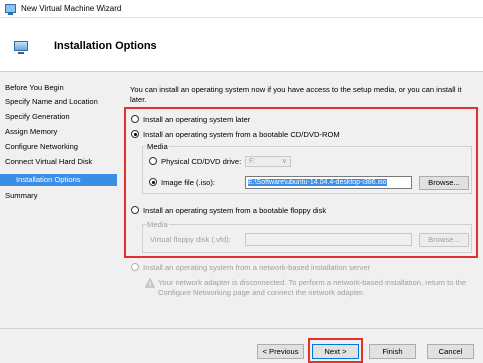  I want to click on media-group-label: Media, so click(157, 146).